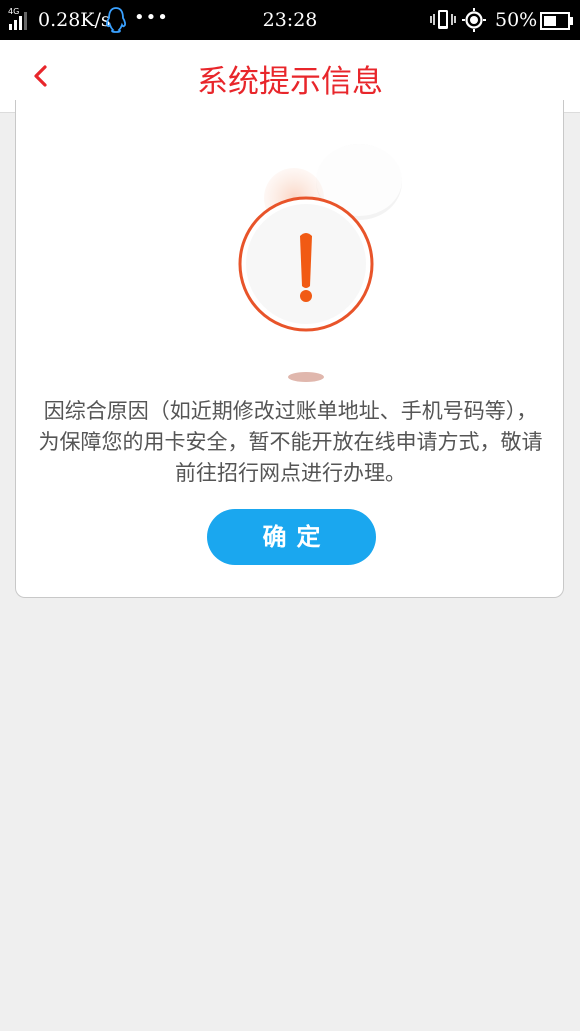  I want to click on location-icon, so click(474, 20).